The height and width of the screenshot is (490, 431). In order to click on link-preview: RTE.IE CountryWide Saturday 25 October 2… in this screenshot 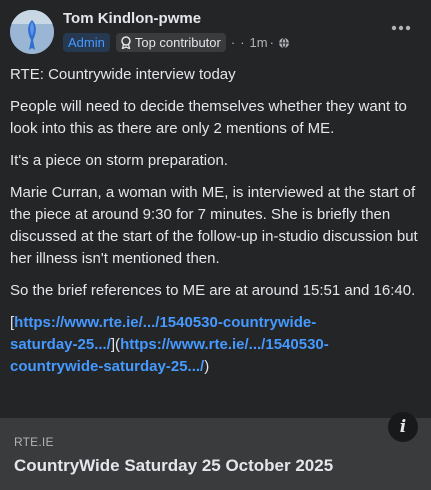, I will do `click(215, 454)`.